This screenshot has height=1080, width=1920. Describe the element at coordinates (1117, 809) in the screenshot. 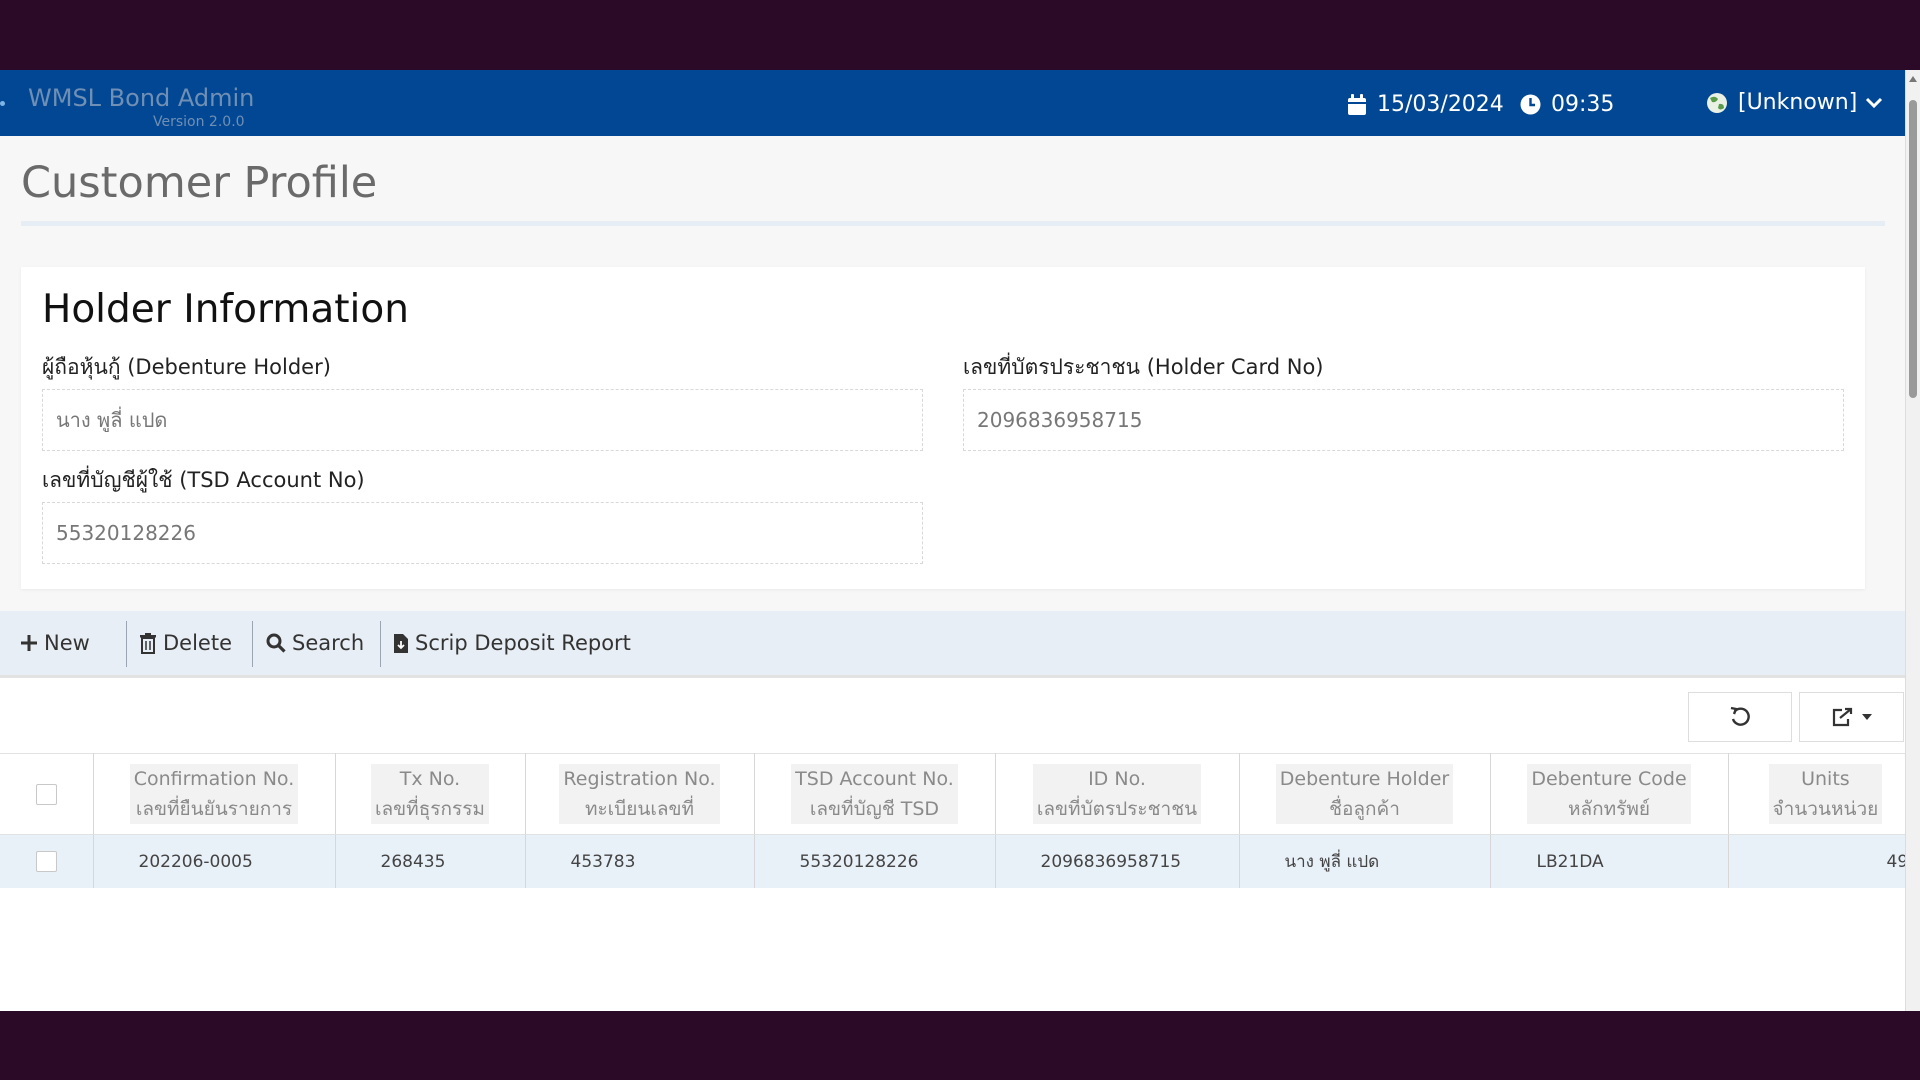

I see `header-th: เลขที่บัตรประชาชน` at that location.